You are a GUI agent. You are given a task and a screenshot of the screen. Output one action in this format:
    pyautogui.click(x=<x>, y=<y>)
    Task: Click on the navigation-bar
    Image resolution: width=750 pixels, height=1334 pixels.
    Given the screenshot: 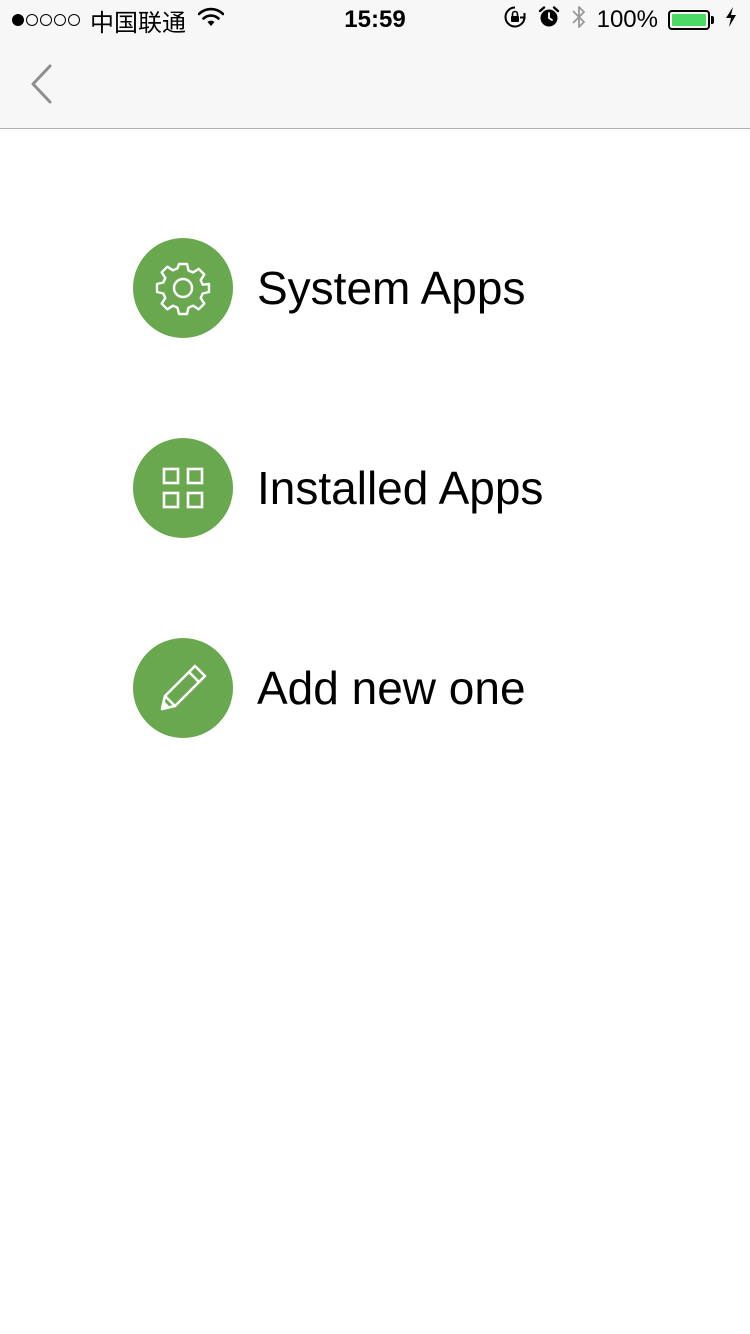 What is the action you would take?
    pyautogui.click(x=375, y=84)
    